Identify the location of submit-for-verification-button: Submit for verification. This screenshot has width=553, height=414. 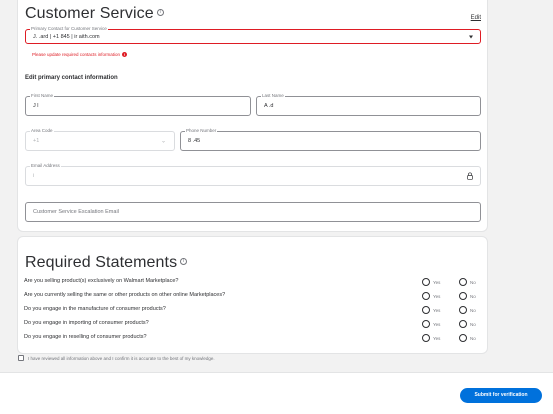
(501, 395).